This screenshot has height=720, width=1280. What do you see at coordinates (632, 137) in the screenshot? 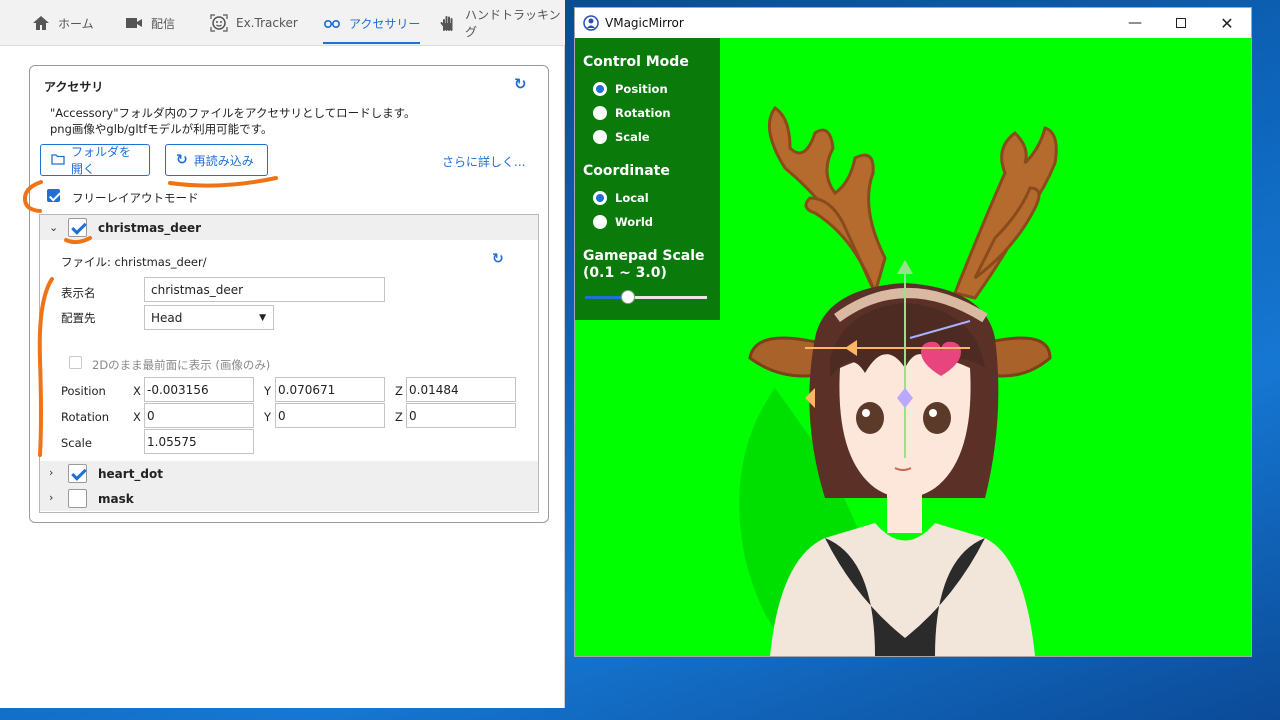
I see `mode-scale-label: Scale` at bounding box center [632, 137].